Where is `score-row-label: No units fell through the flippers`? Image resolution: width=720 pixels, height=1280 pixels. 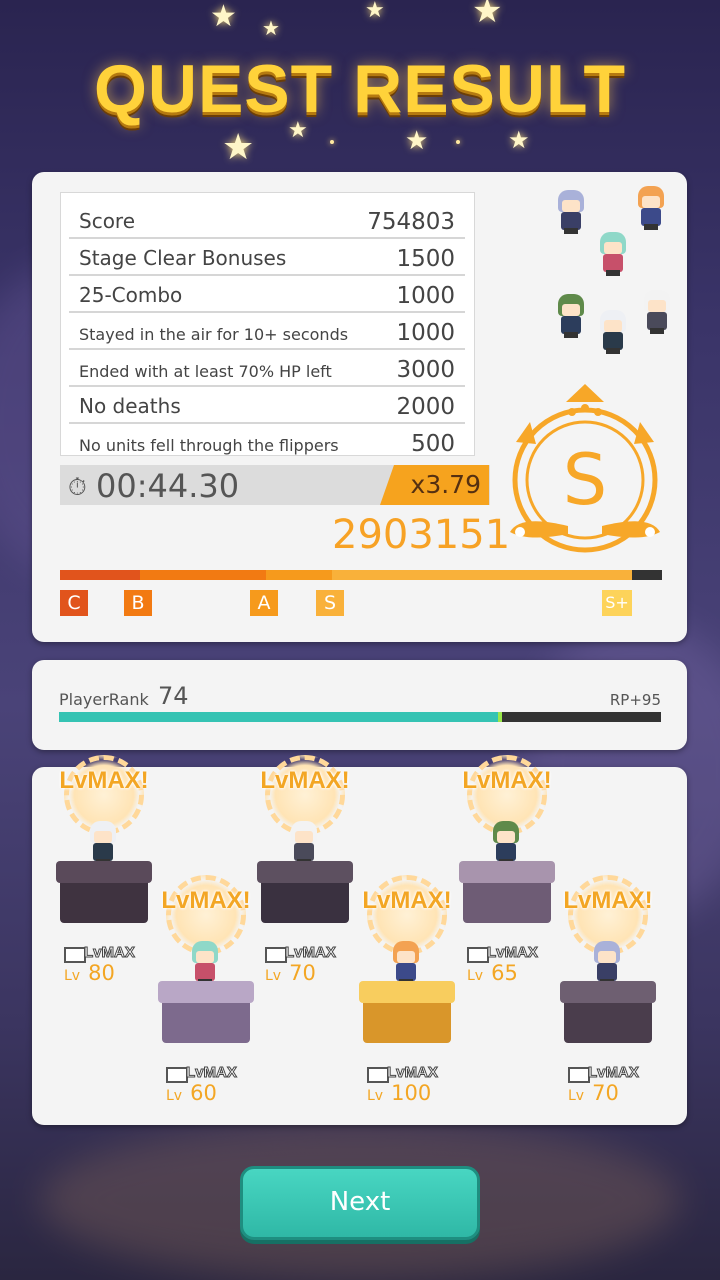
score-row-label: No units fell through the flippers is located at coordinates (209, 445).